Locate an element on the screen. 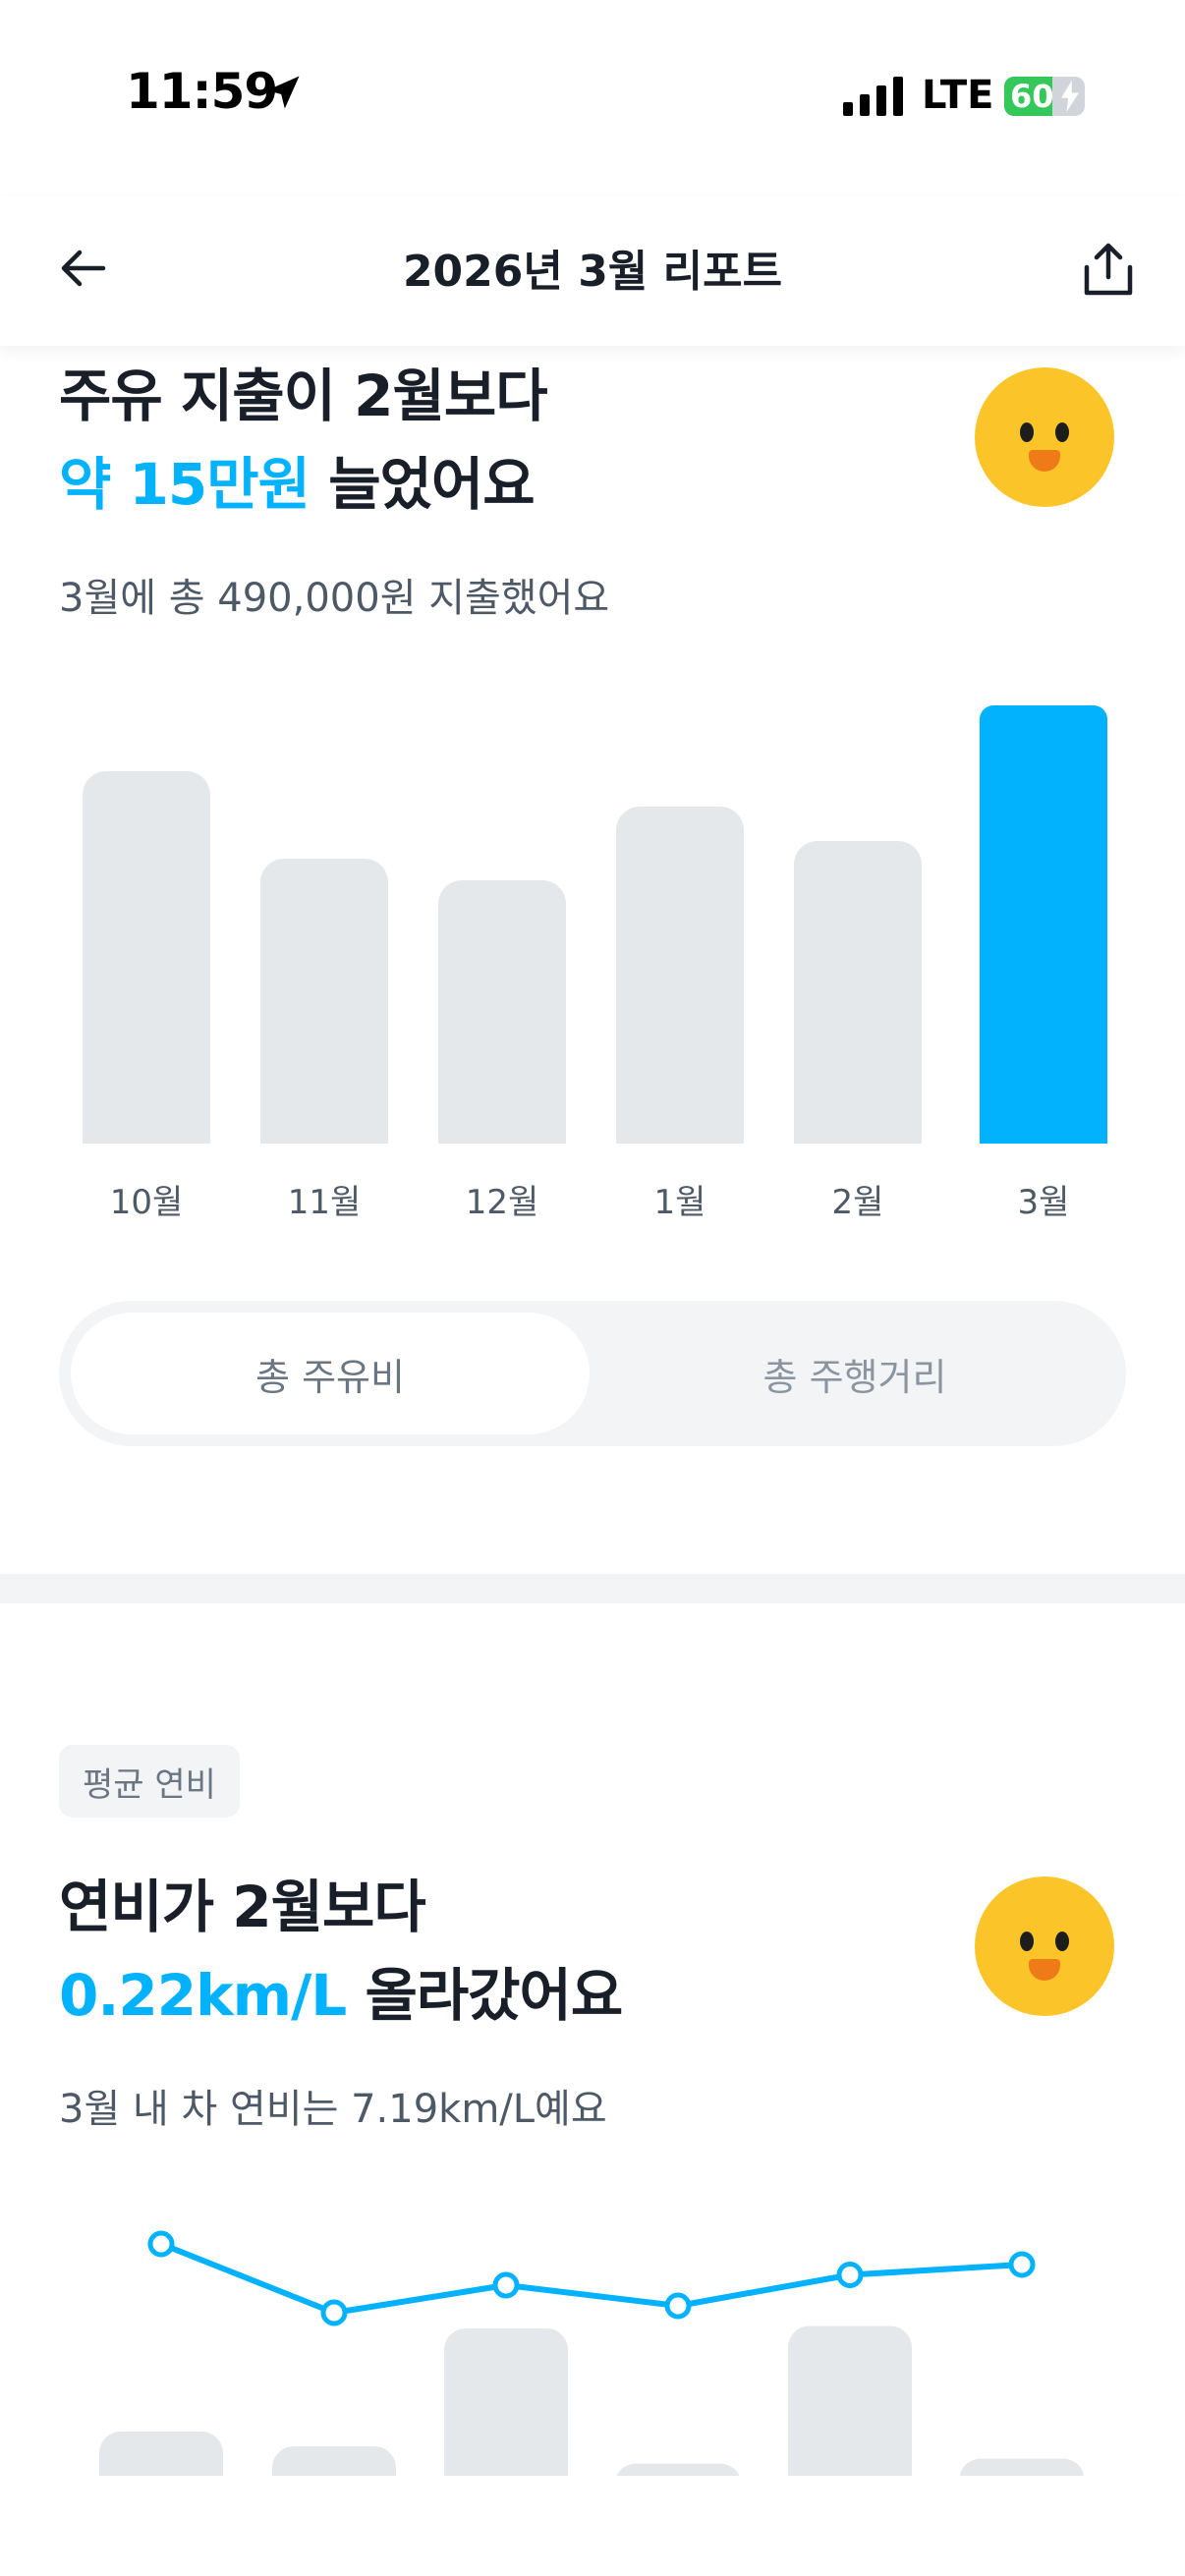 The width and height of the screenshot is (1185, 2576). status-time: 11:59 is located at coordinates (202, 91).